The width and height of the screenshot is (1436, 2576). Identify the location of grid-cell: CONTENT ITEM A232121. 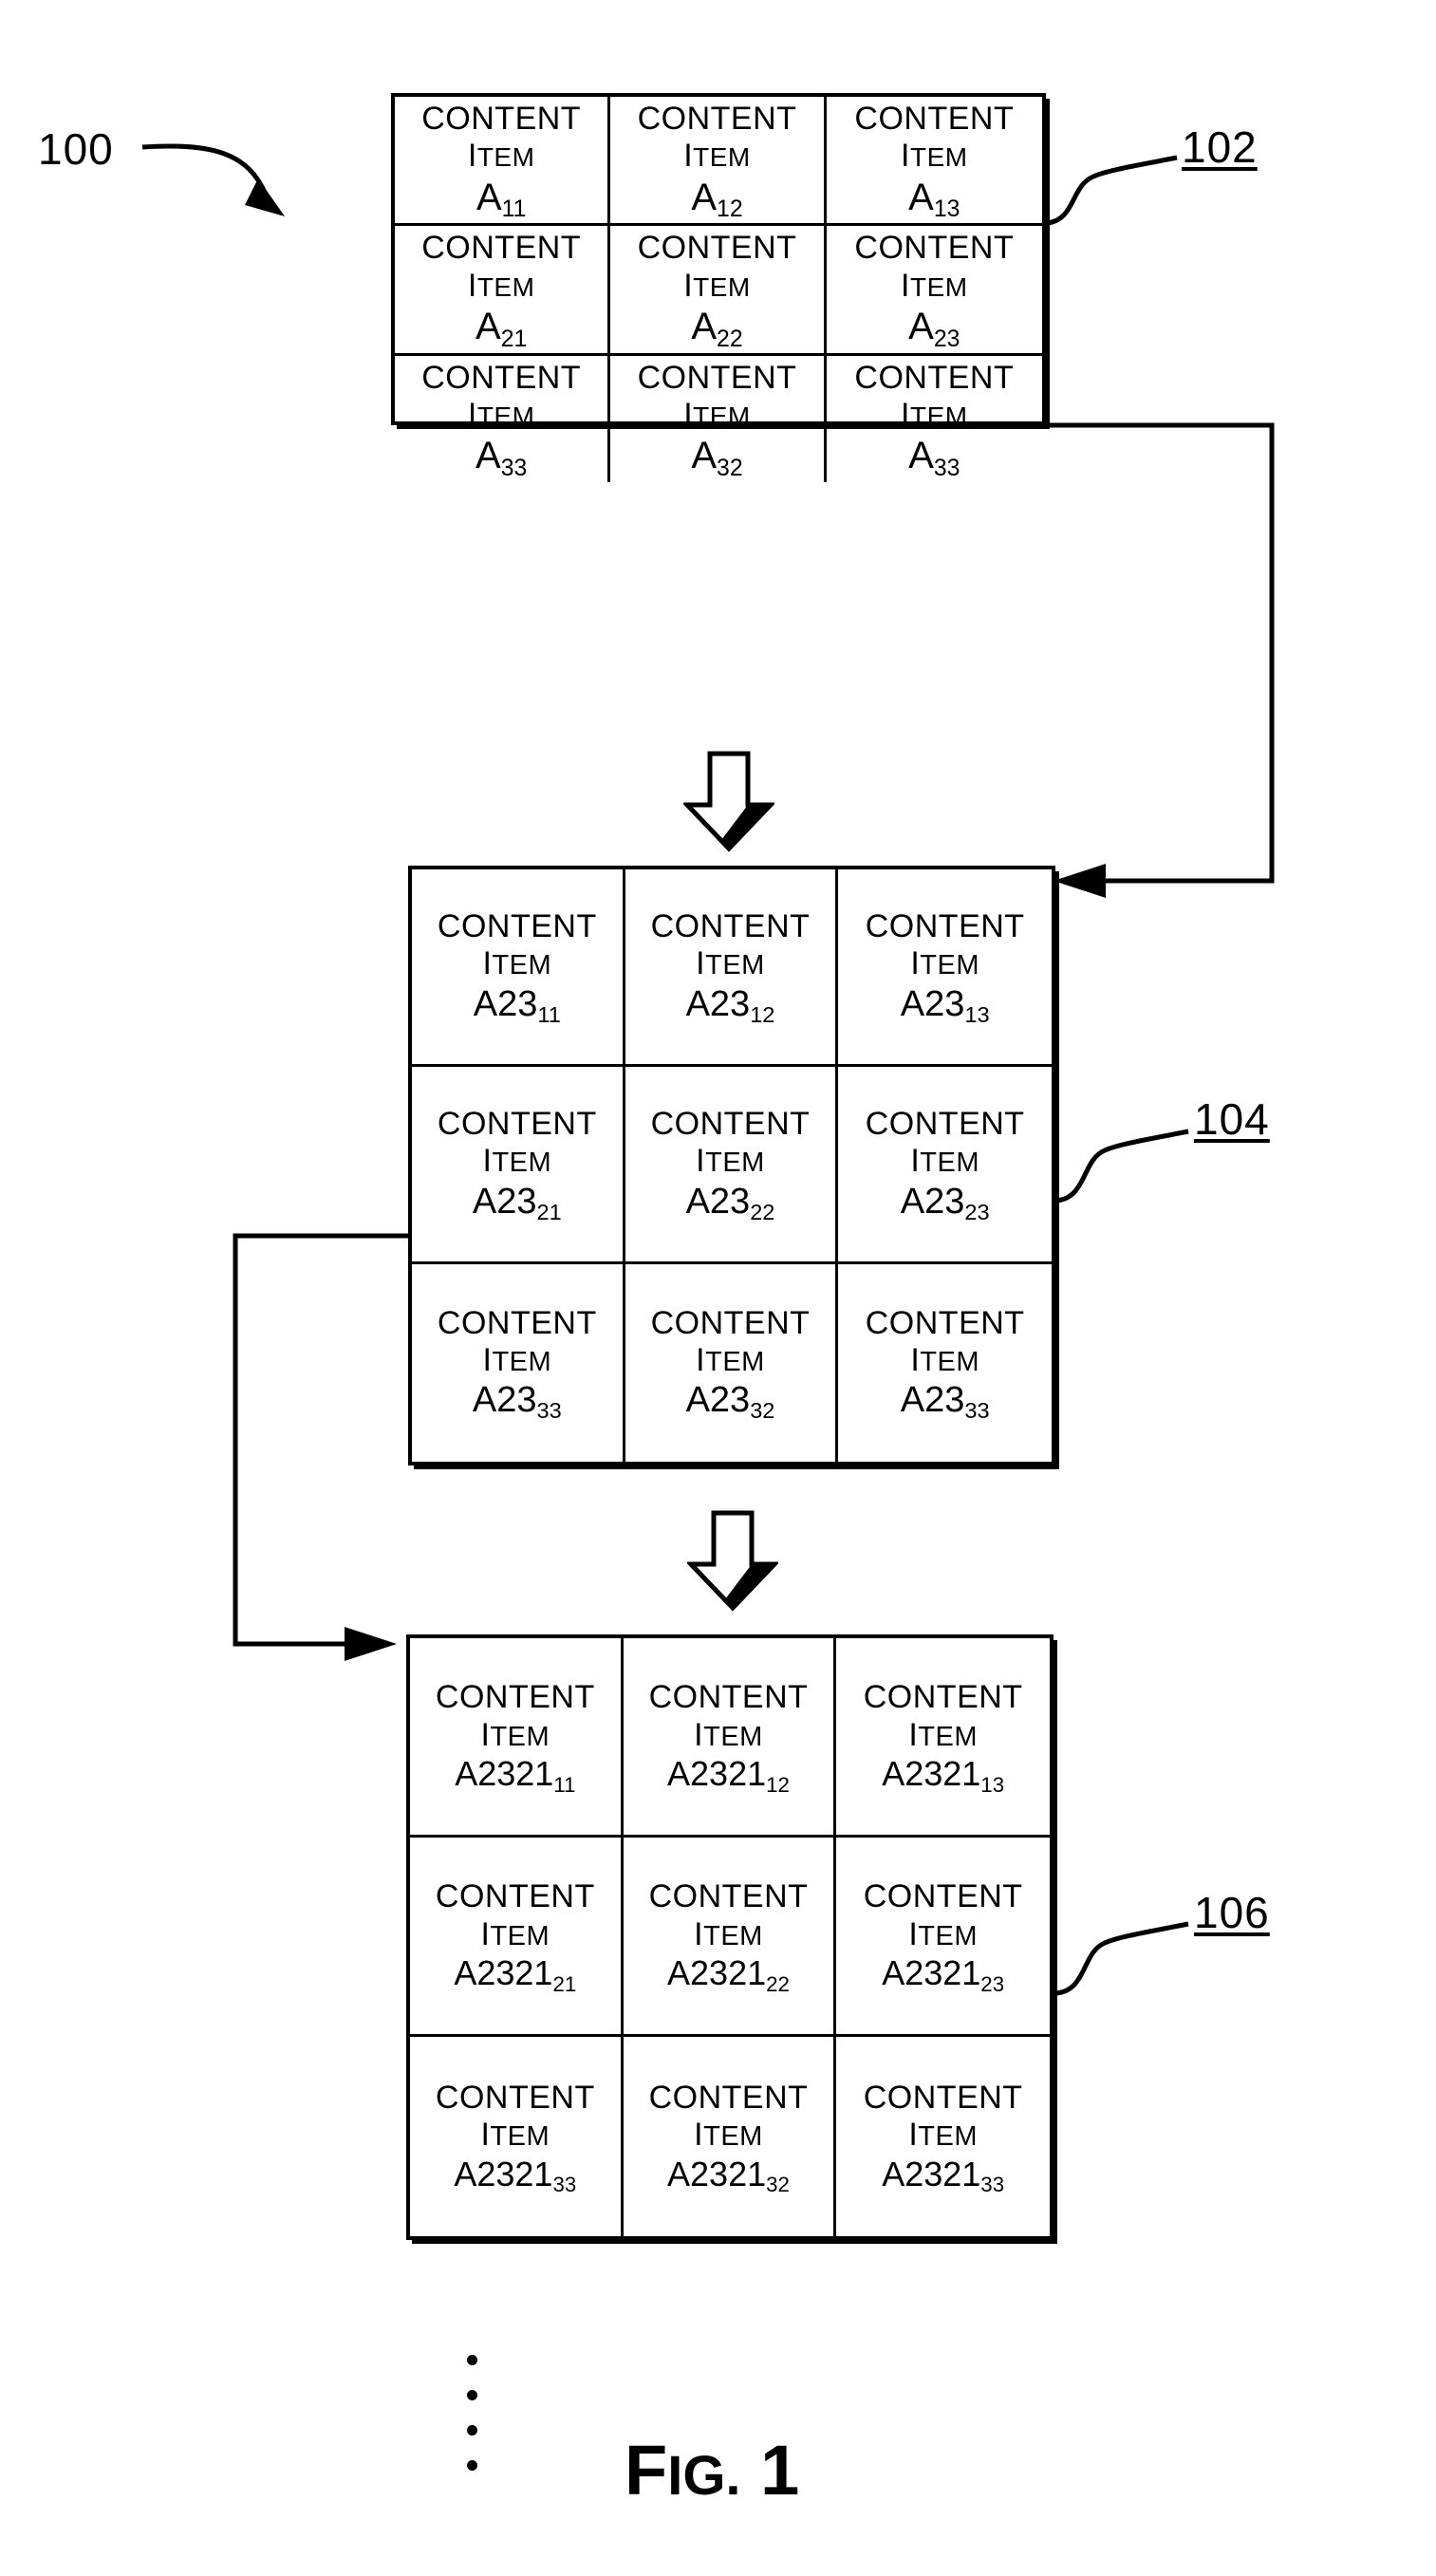
(517, 1937).